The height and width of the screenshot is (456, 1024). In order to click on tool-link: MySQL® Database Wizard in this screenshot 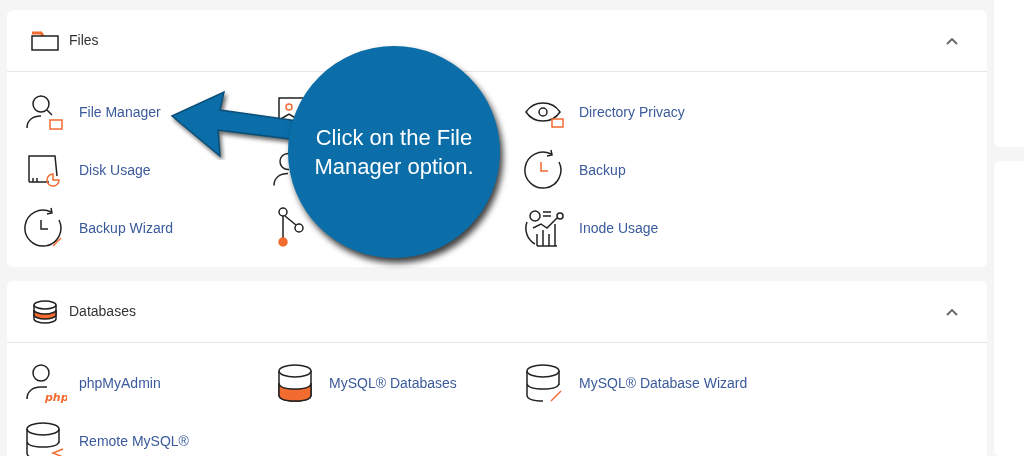, I will do `click(663, 383)`.